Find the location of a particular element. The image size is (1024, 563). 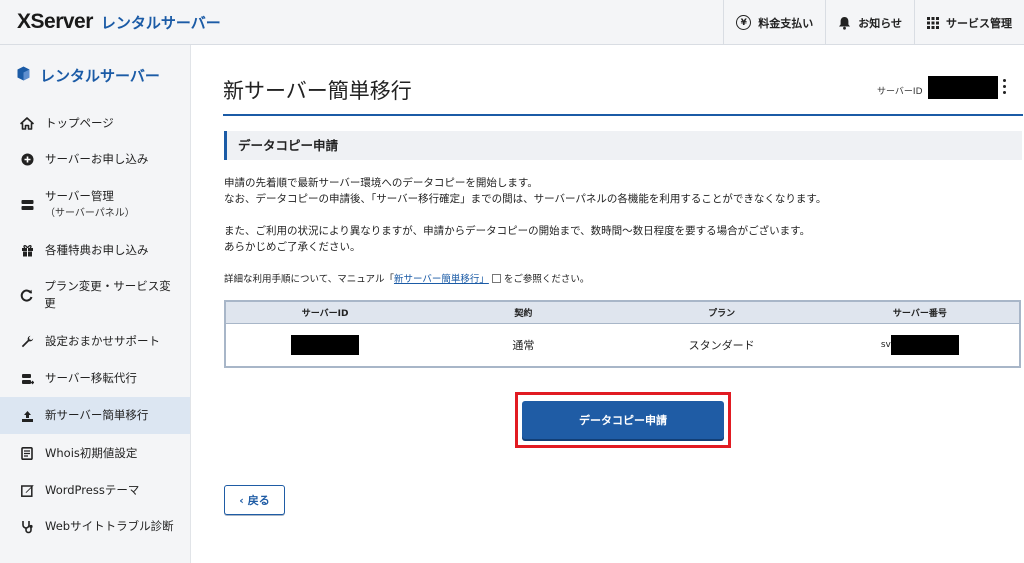

sidebar-item-label: プラン変更・サービス変更 is located at coordinates (107, 294).